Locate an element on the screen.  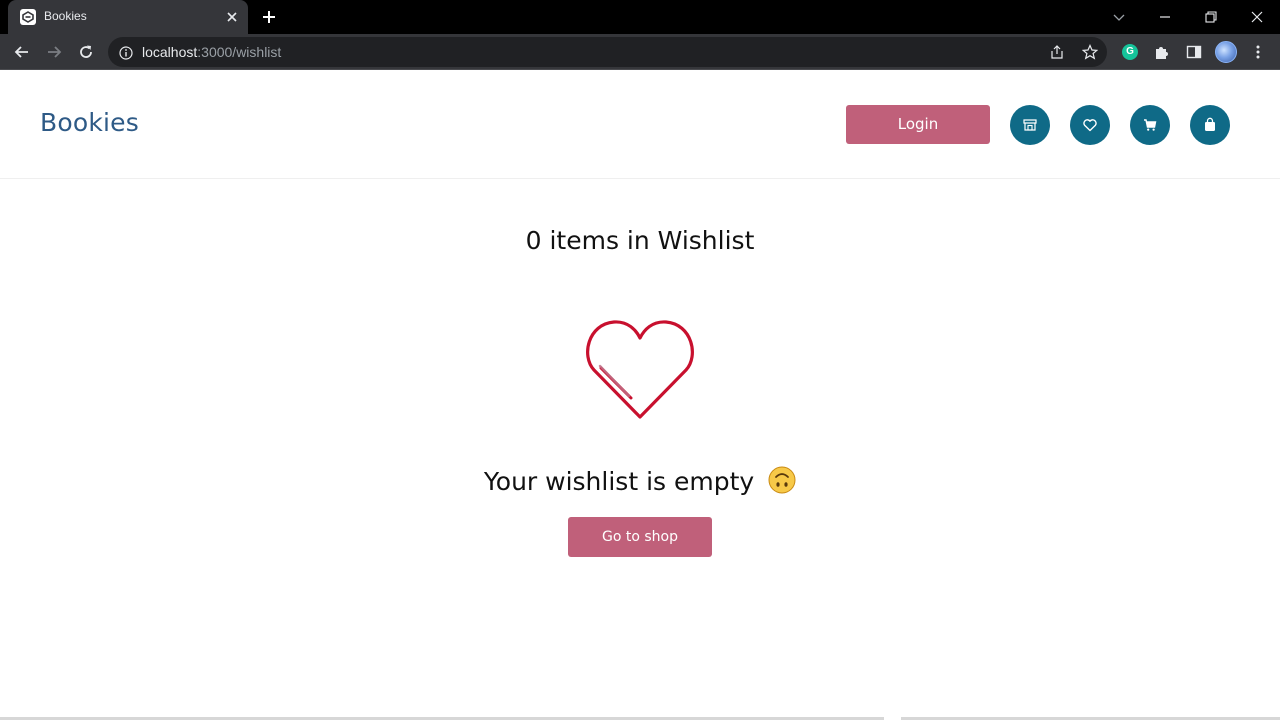
store-icon is located at coordinates (1030, 125).